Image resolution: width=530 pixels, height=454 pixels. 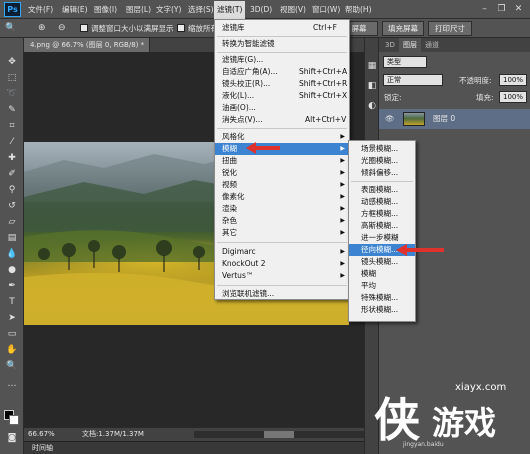 What do you see at coordinates (282, 96) in the screenshot?
I see `liquify: 液化(L)... Shift+Ctrl+X` at bounding box center [282, 96].